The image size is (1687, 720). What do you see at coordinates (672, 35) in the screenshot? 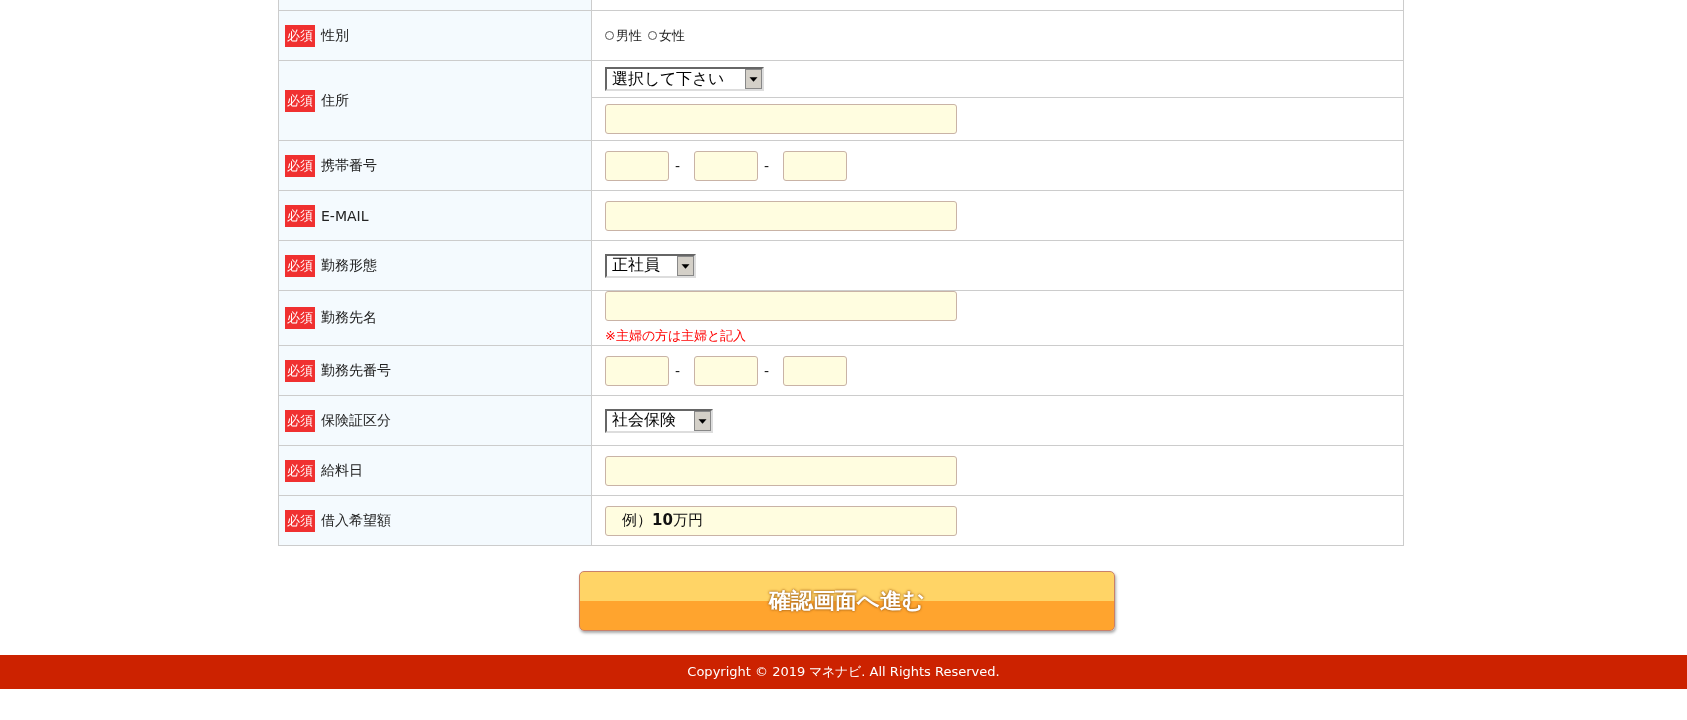
I see `radio-label: 女性` at bounding box center [672, 35].